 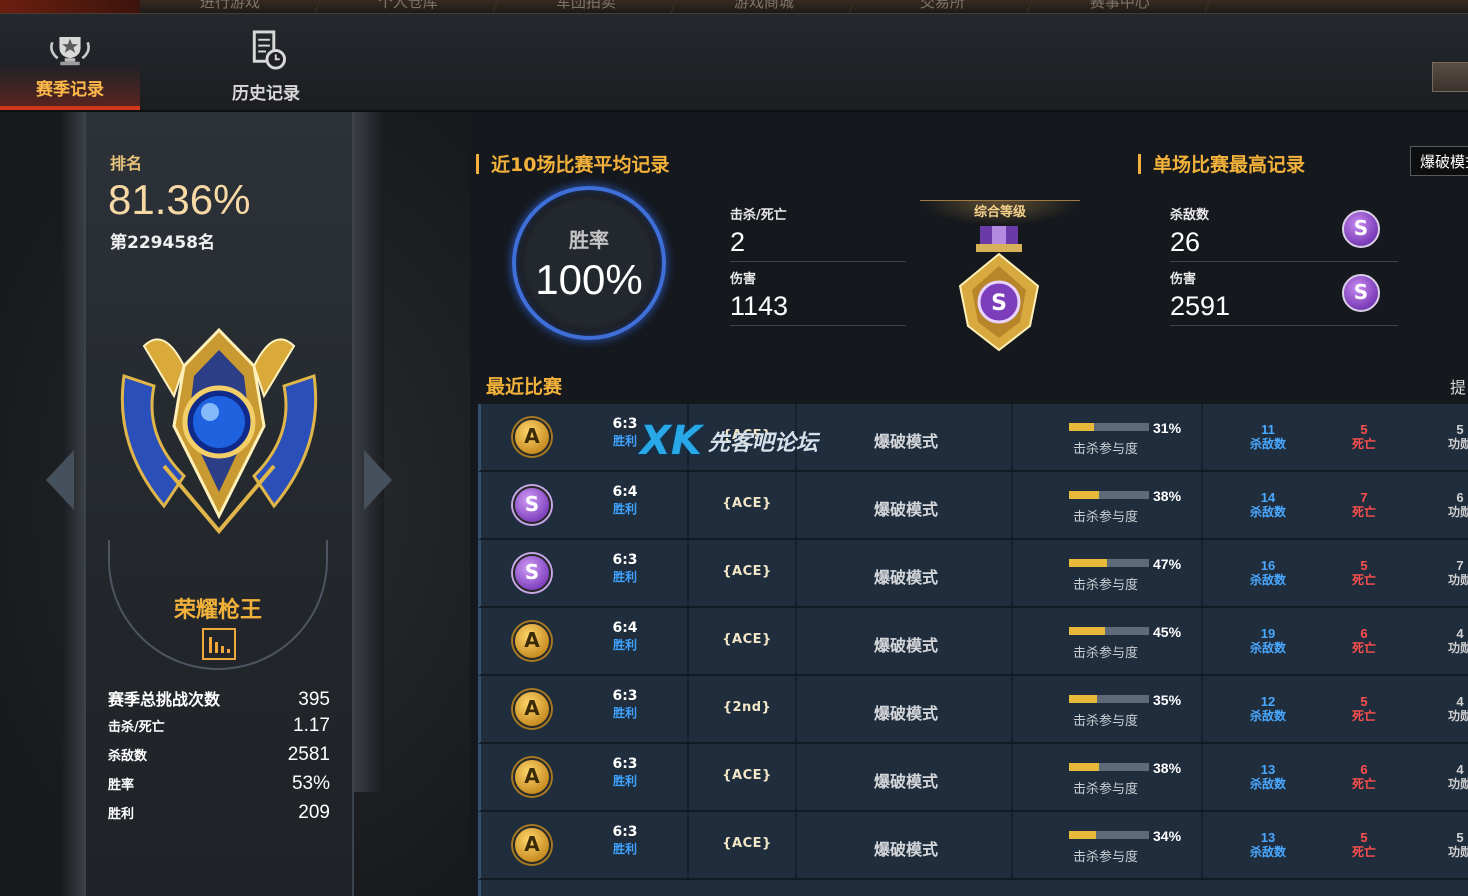 I want to click on match-row: A 6:3 胜利 {ACE} 爆破模式 34% 击杀参与度 13 杀敌数 5 死亡 5 功勋, so click(x=973, y=846).